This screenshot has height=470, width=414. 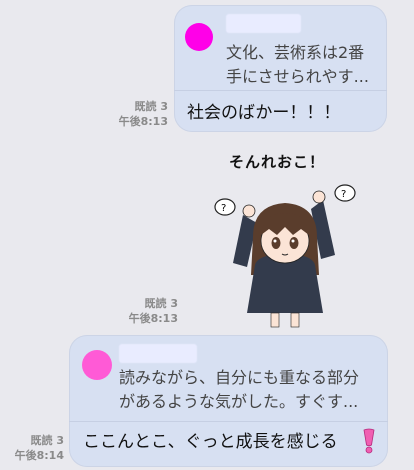 What do you see at coordinates (32, 448) in the screenshot?
I see `message-meta-3: 既読 3 午後8:14` at bounding box center [32, 448].